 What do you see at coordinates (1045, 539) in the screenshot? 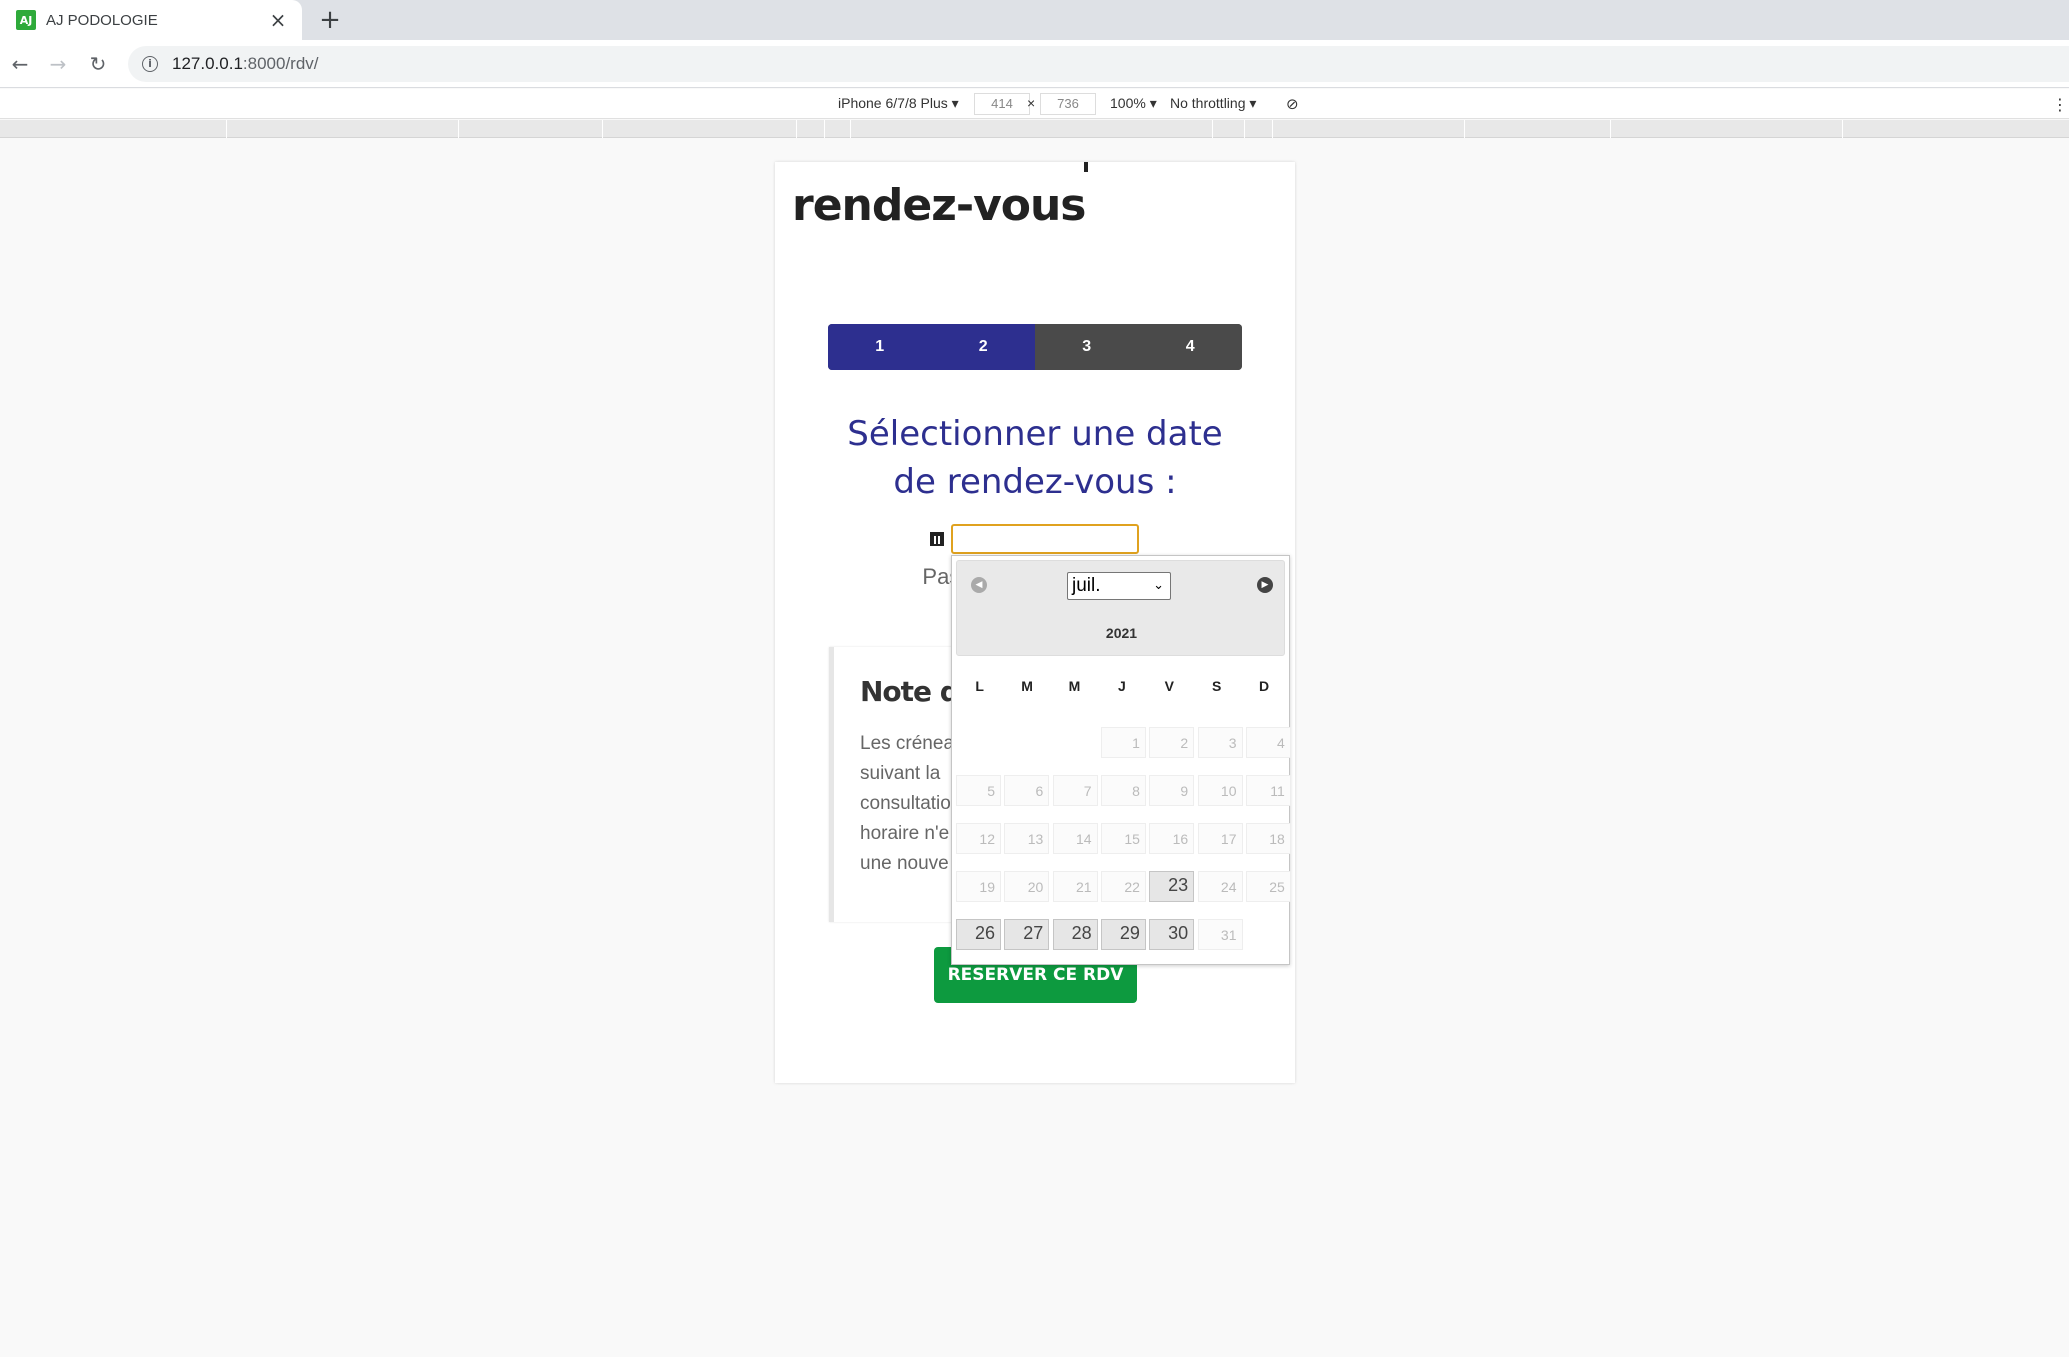
I see `date-input` at bounding box center [1045, 539].